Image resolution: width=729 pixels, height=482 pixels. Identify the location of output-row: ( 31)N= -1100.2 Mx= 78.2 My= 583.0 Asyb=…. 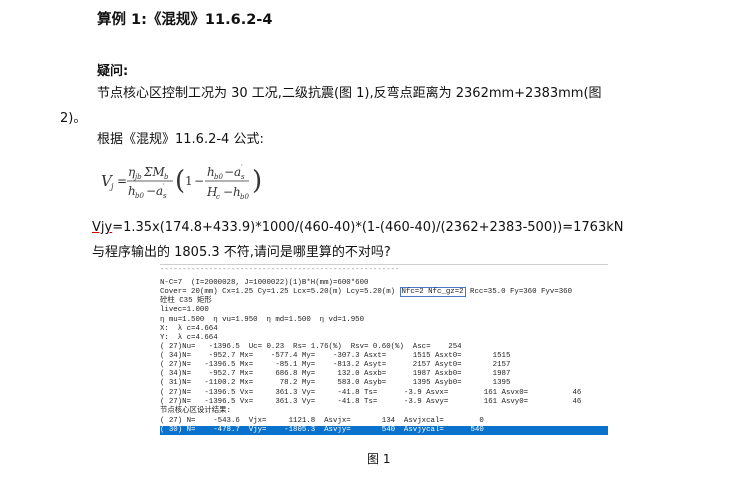
(335, 383).